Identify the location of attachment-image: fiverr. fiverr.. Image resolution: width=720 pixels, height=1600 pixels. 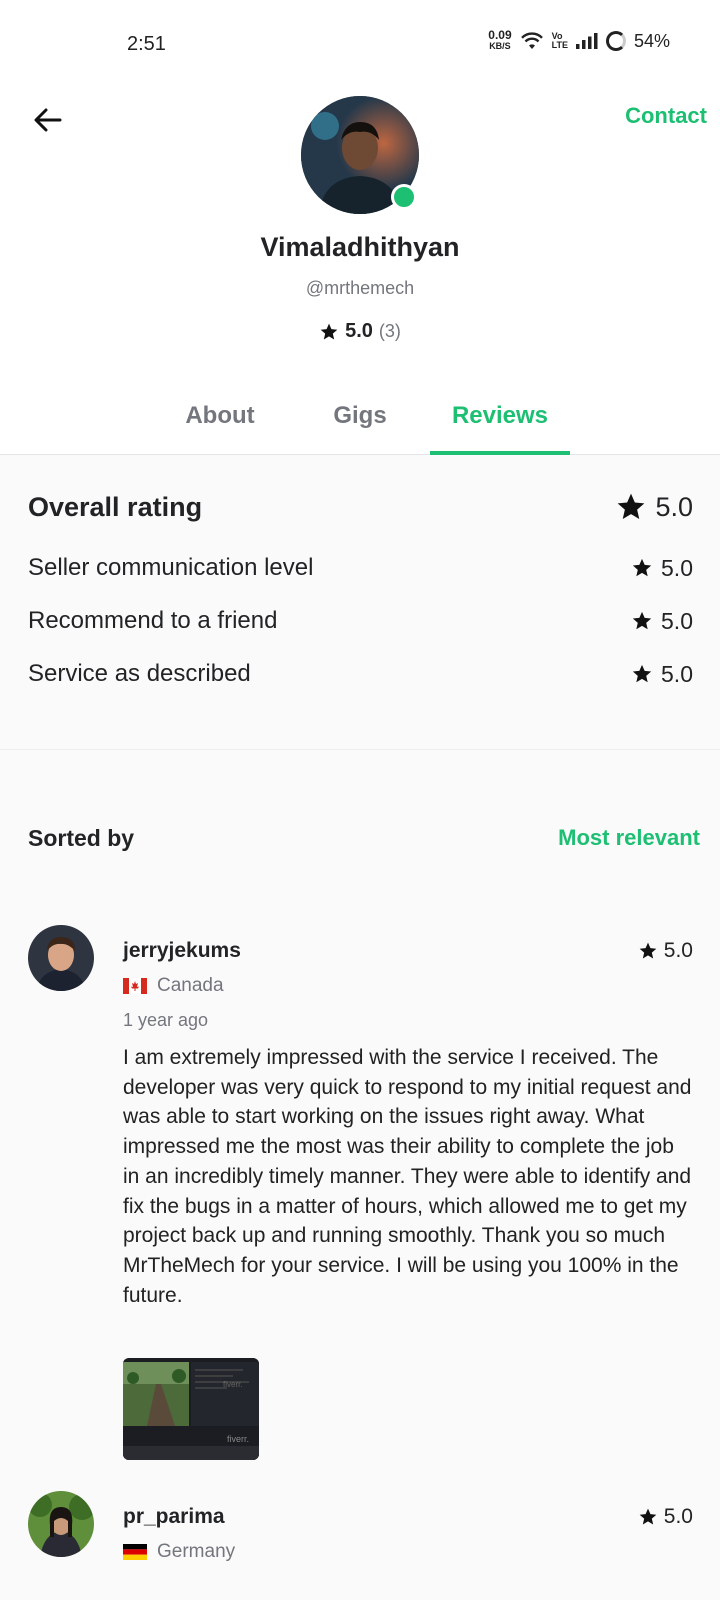
(191, 1409).